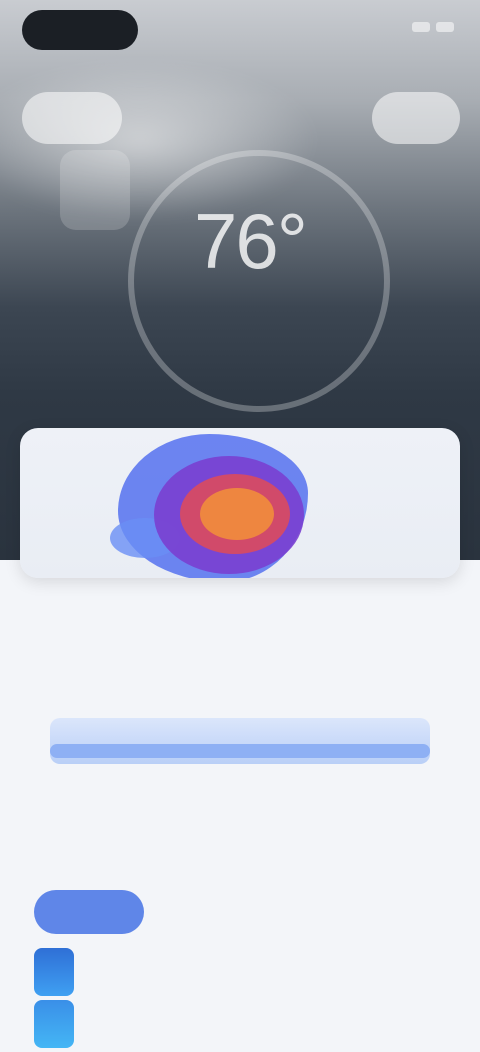 The height and width of the screenshot is (1052, 480). What do you see at coordinates (72, 118) in the screenshot?
I see `location-button` at bounding box center [72, 118].